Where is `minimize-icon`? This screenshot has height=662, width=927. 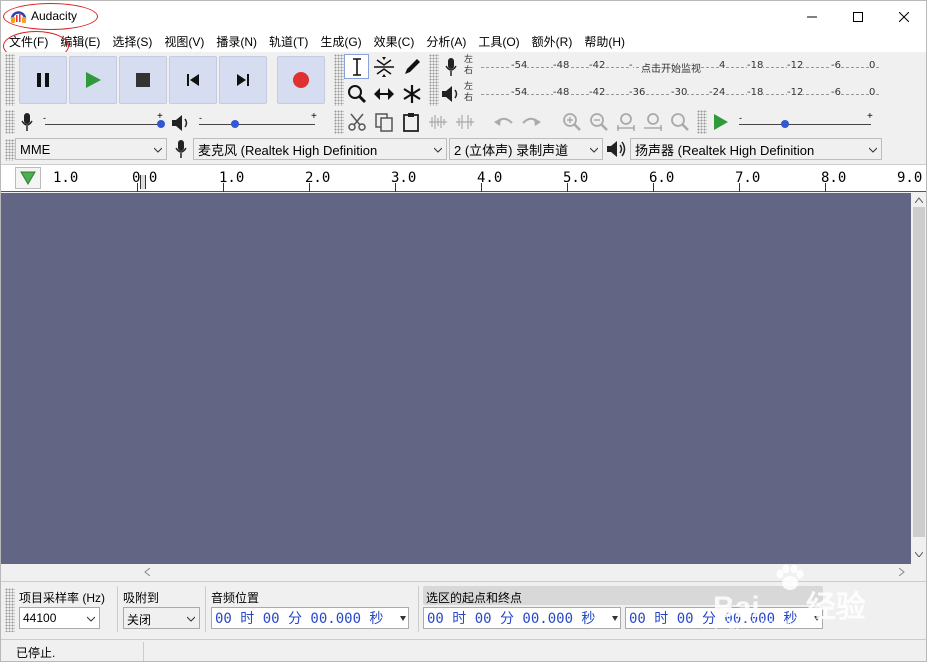 minimize-icon is located at coordinates (812, 16).